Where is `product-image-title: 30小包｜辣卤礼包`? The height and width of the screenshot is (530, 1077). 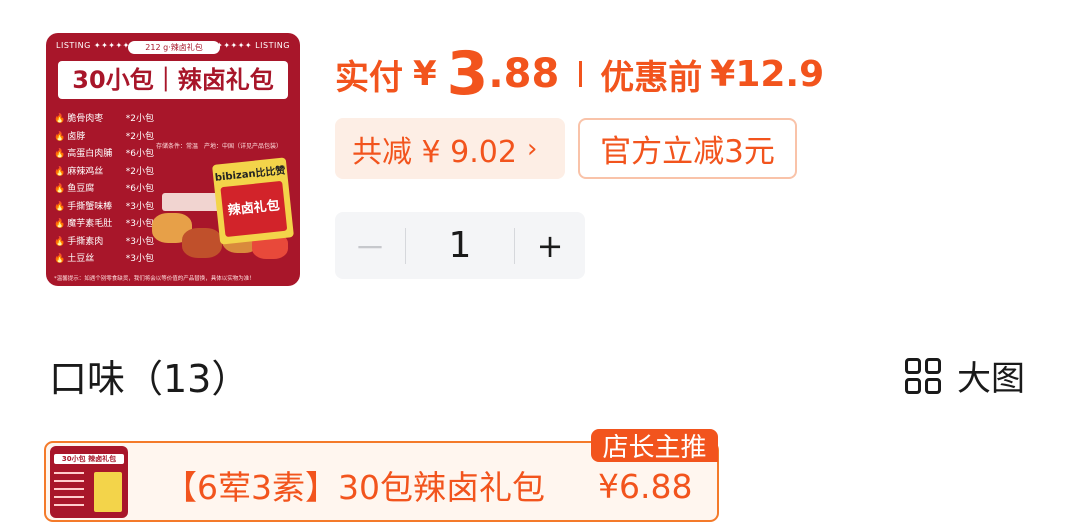
product-image-title: 30小包｜辣卤礼包 is located at coordinates (173, 80).